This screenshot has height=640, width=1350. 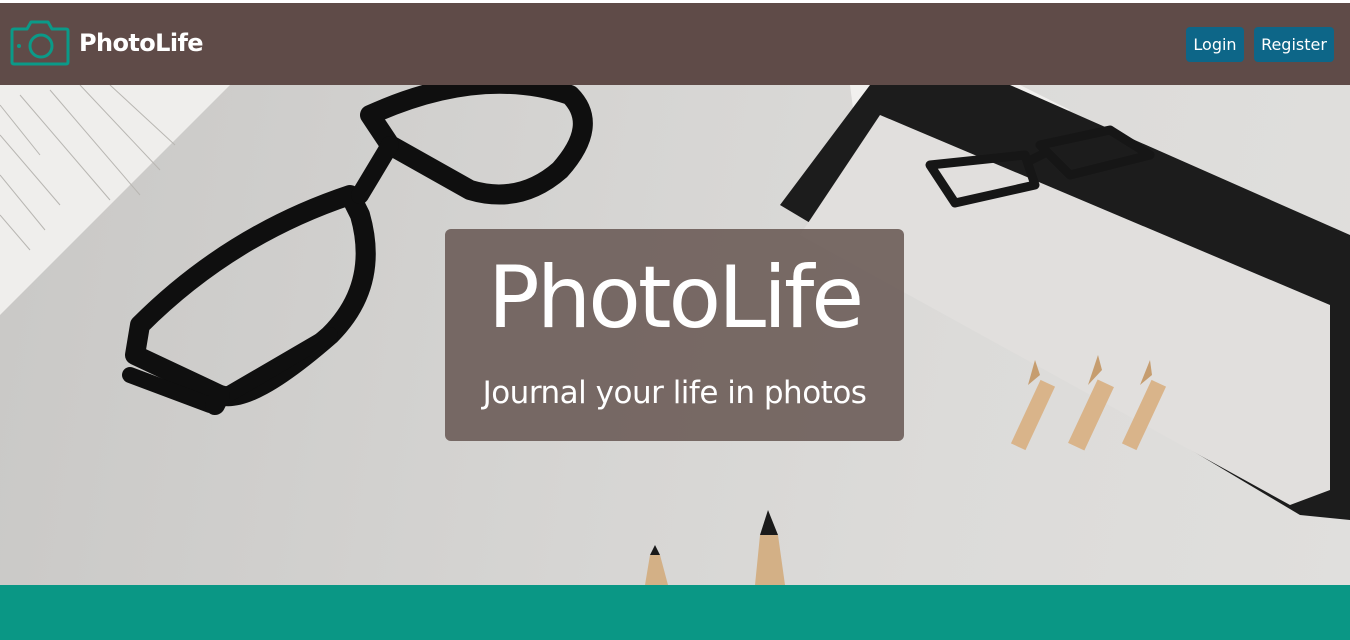 I want to click on footer-band, so click(x=675, y=612).